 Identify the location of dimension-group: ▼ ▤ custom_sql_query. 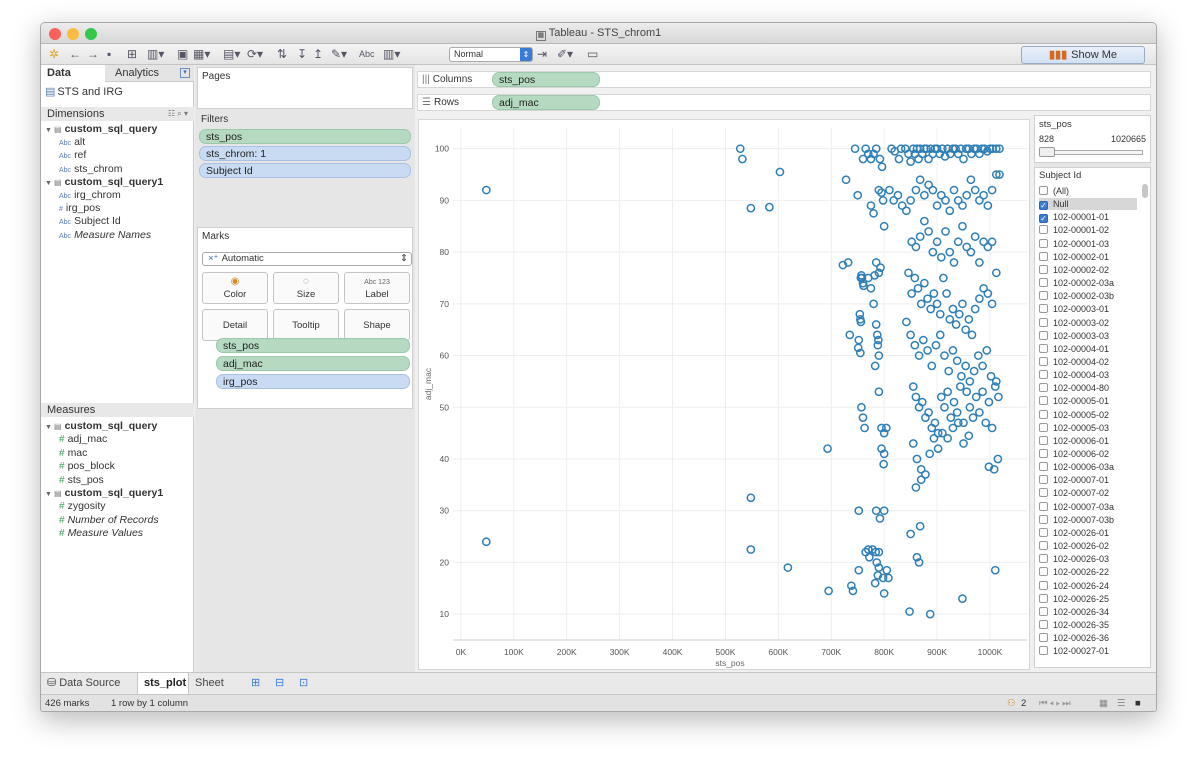
(101, 129).